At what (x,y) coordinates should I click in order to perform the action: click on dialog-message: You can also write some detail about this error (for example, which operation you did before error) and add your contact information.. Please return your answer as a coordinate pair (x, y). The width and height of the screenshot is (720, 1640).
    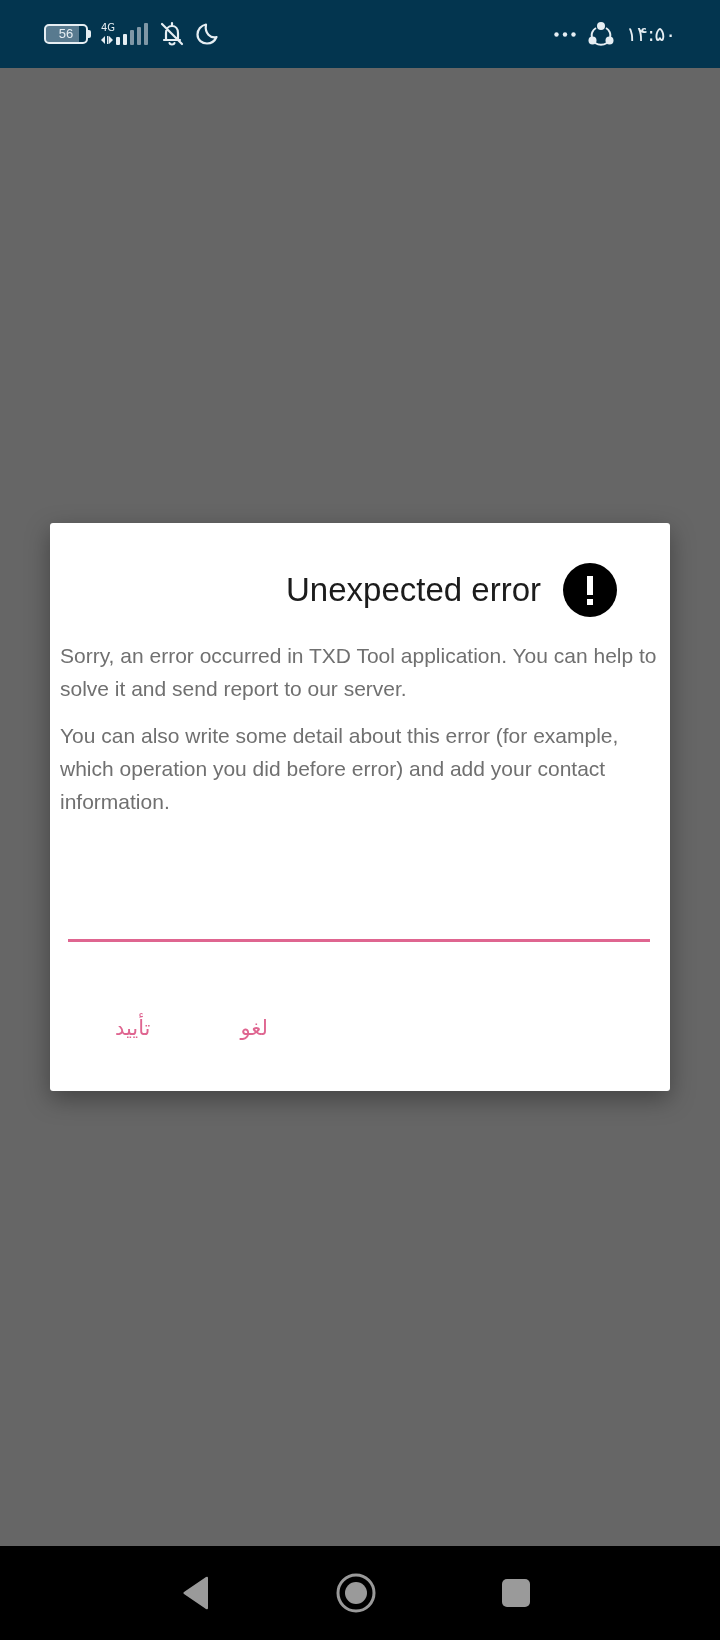
    Looking at the image, I should click on (340, 769).